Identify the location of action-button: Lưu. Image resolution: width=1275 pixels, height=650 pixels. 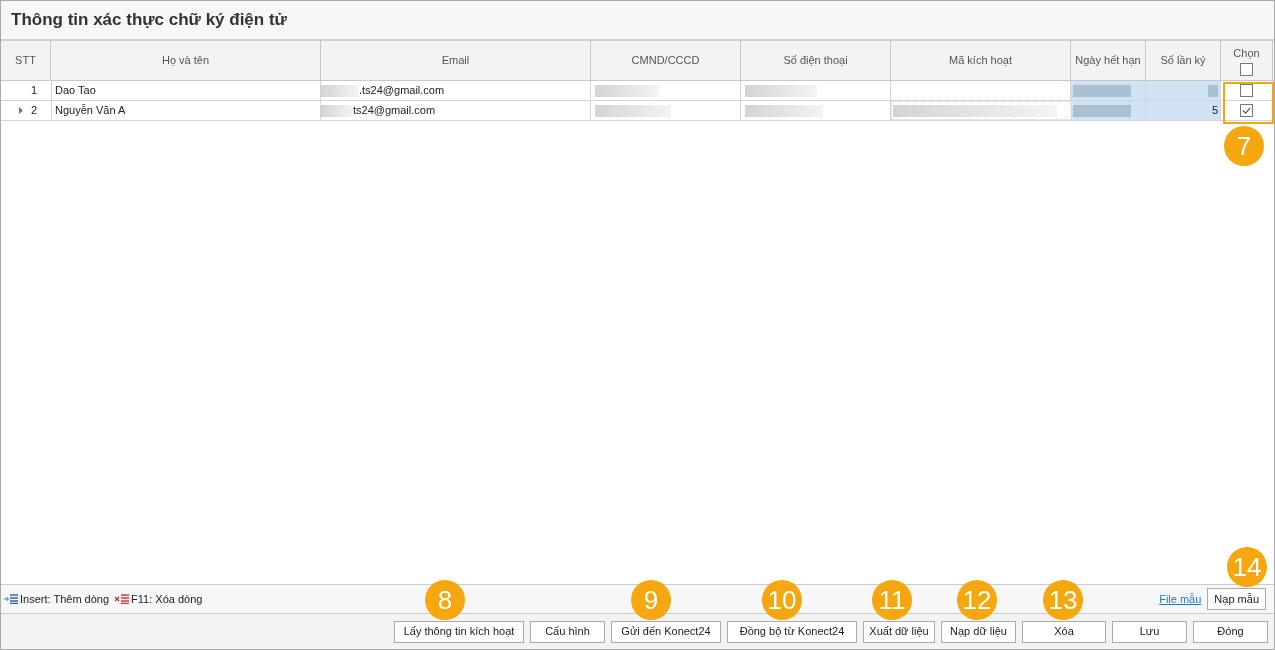
(1149, 631).